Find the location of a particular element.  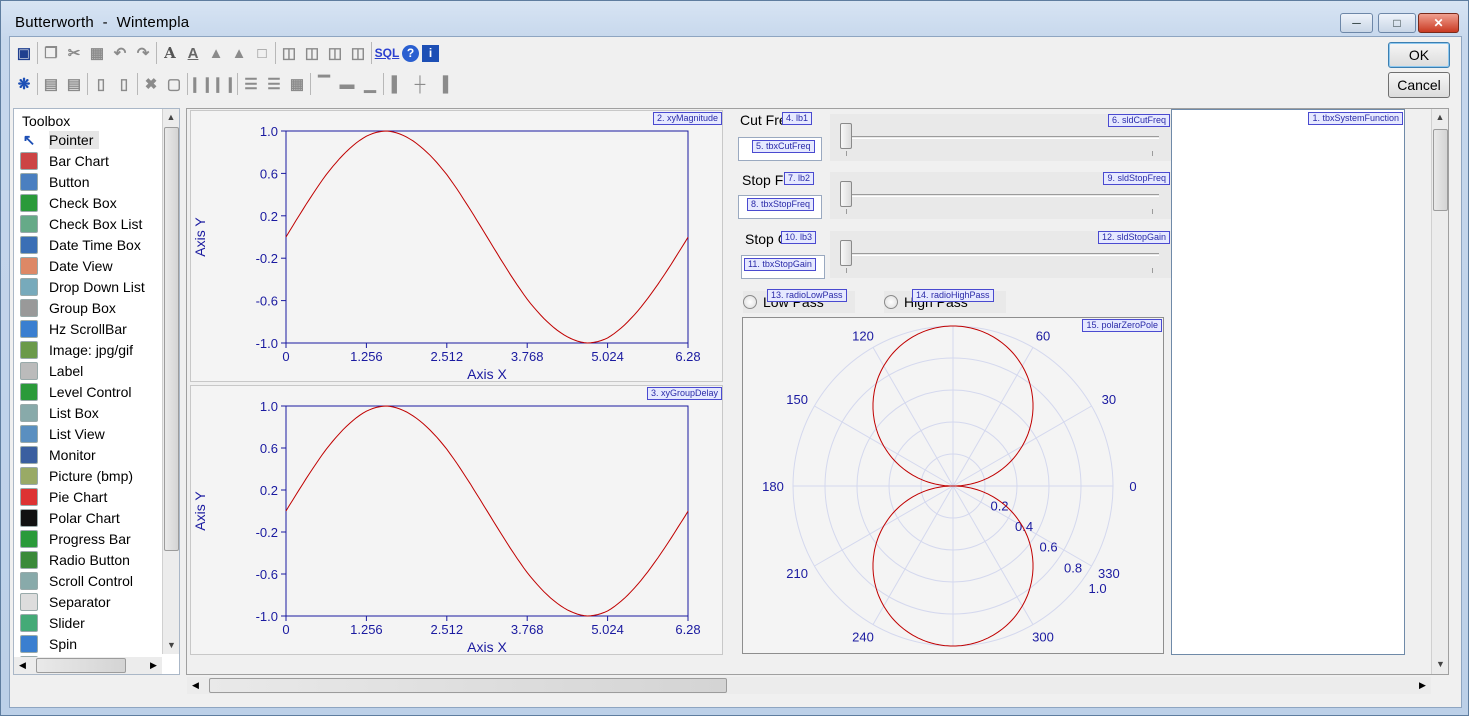

fill-color-icon: ▲ is located at coordinates (216, 53).